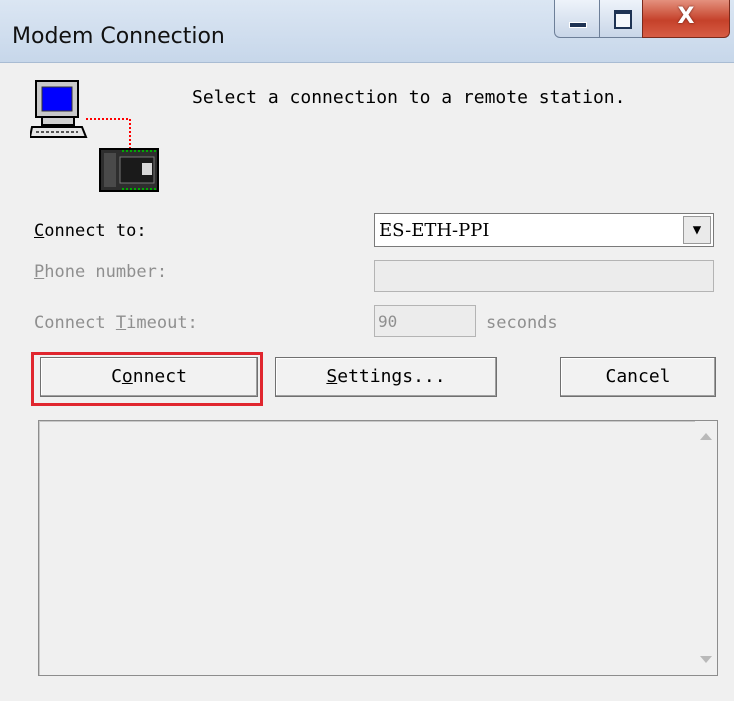 The height and width of the screenshot is (701, 734). I want to click on phone-number-mnemonic: P, so click(39, 272).